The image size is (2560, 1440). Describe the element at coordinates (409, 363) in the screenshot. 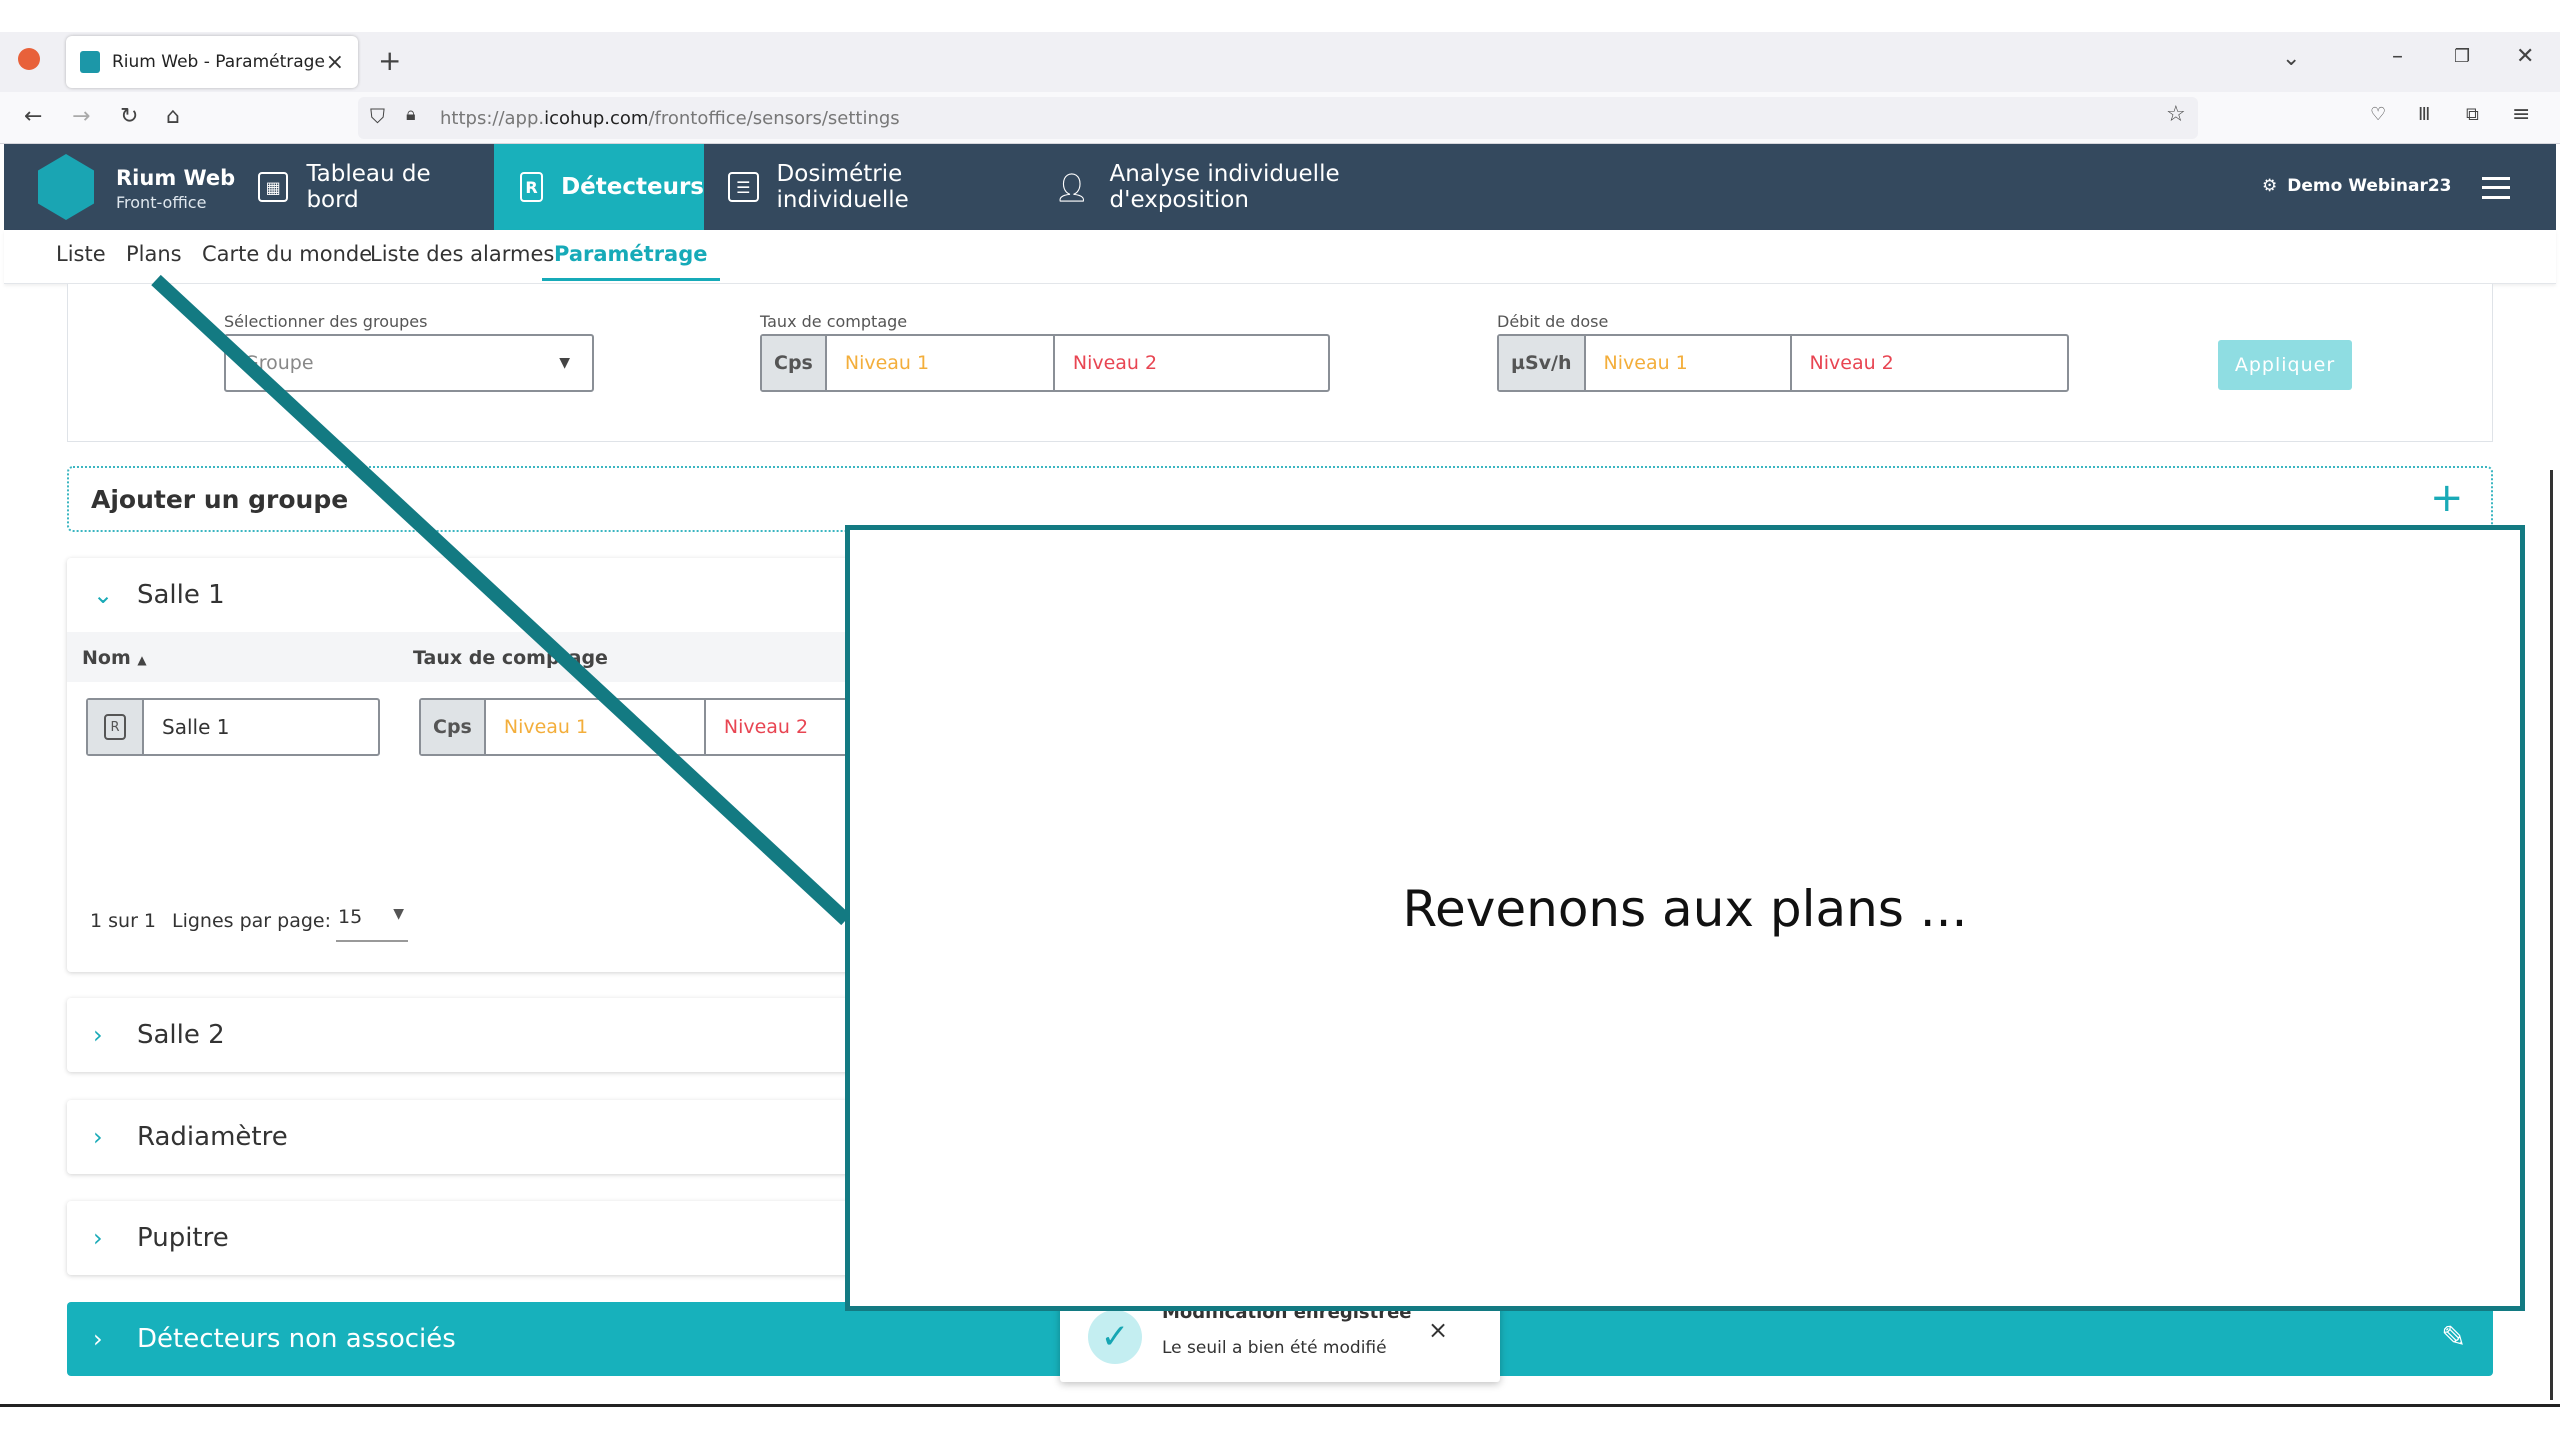

I see `group-select: Groupe ▼` at that location.